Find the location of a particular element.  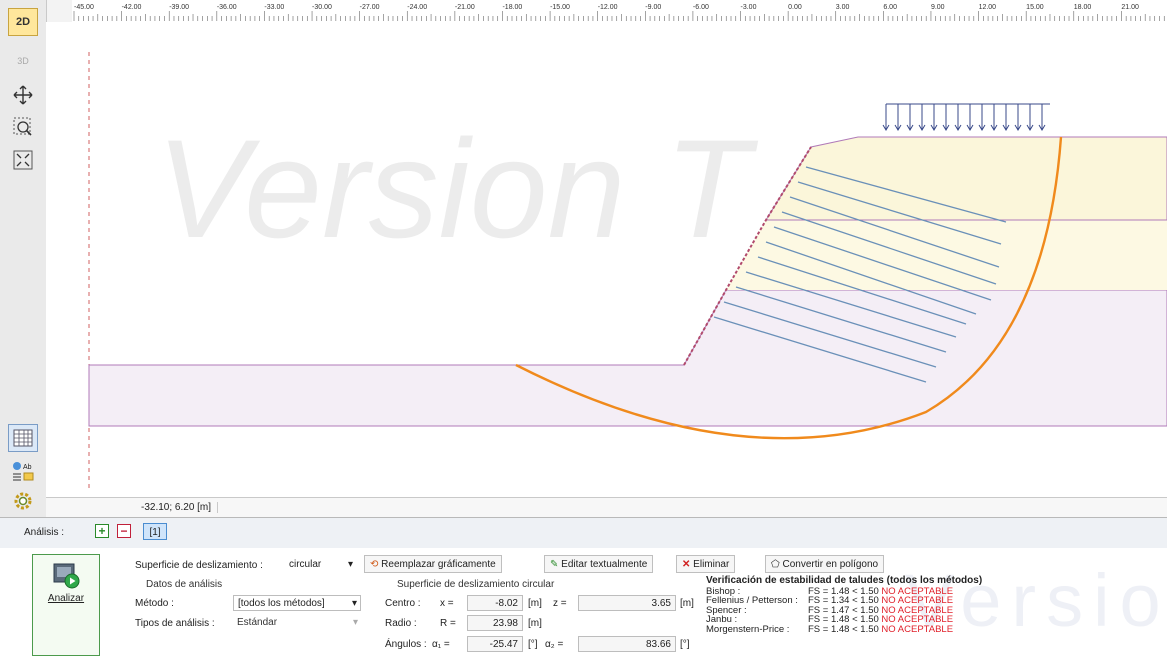

method-label: Método : is located at coordinates (154, 603).